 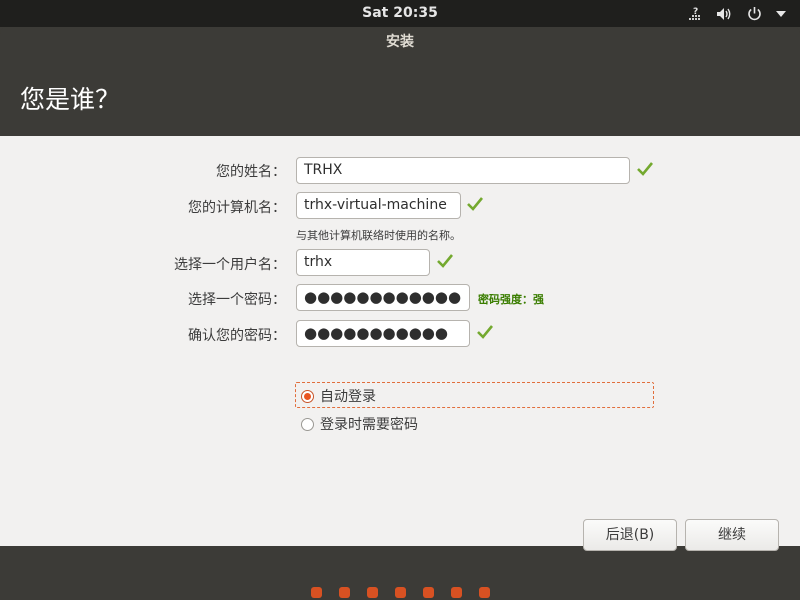 I want to click on power-icon, so click(x=754, y=13).